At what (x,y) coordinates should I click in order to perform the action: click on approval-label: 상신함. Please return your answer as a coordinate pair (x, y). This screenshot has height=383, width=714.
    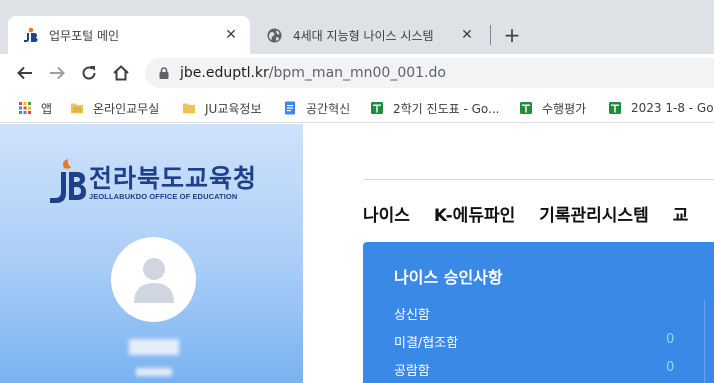
    Looking at the image, I should click on (412, 315).